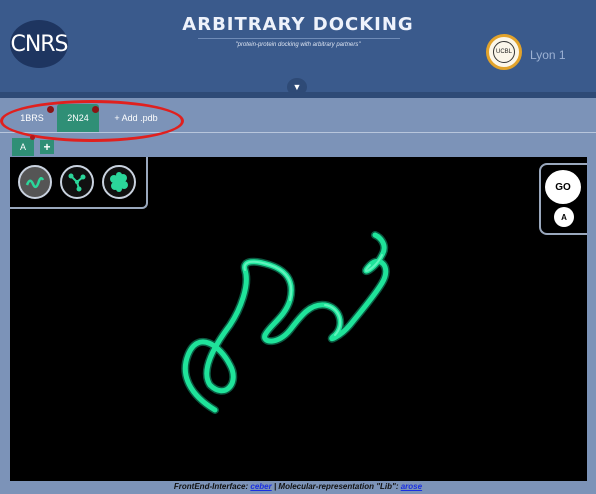 The width and height of the screenshot is (596, 494). I want to click on ucbl-badge: UCBL, so click(504, 52).